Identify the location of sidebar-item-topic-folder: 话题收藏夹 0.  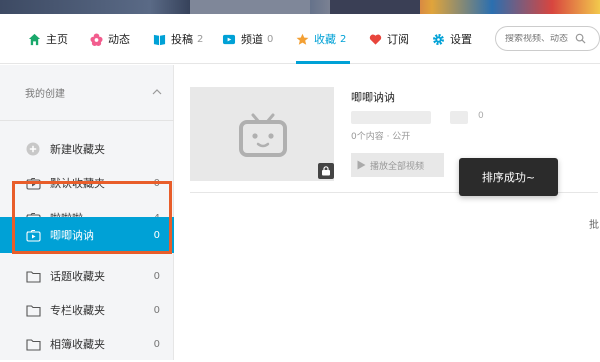
(87, 276).